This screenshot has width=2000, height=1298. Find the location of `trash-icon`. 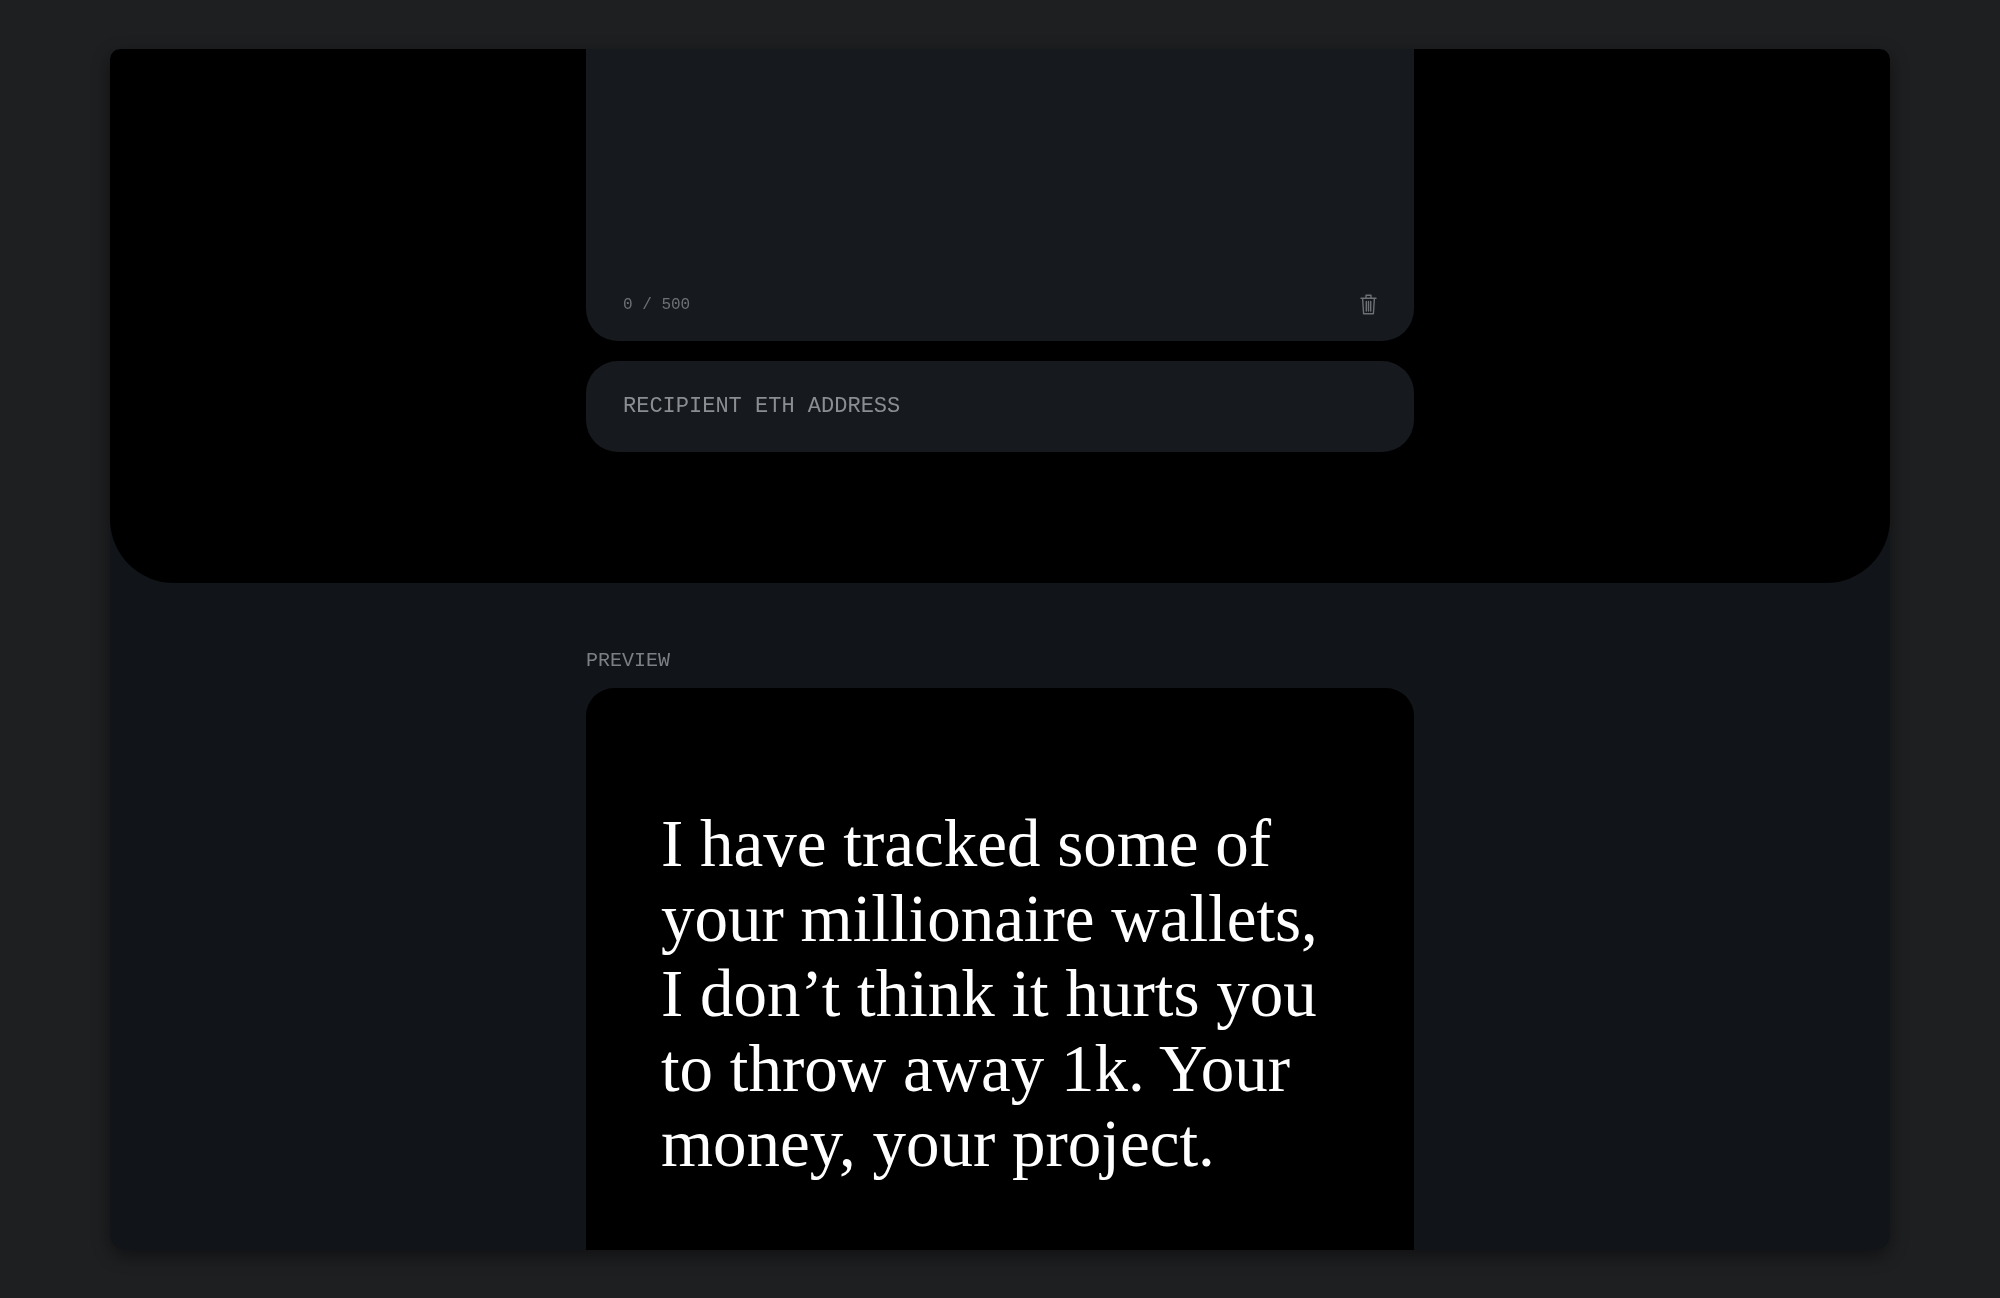

trash-icon is located at coordinates (1368, 304).